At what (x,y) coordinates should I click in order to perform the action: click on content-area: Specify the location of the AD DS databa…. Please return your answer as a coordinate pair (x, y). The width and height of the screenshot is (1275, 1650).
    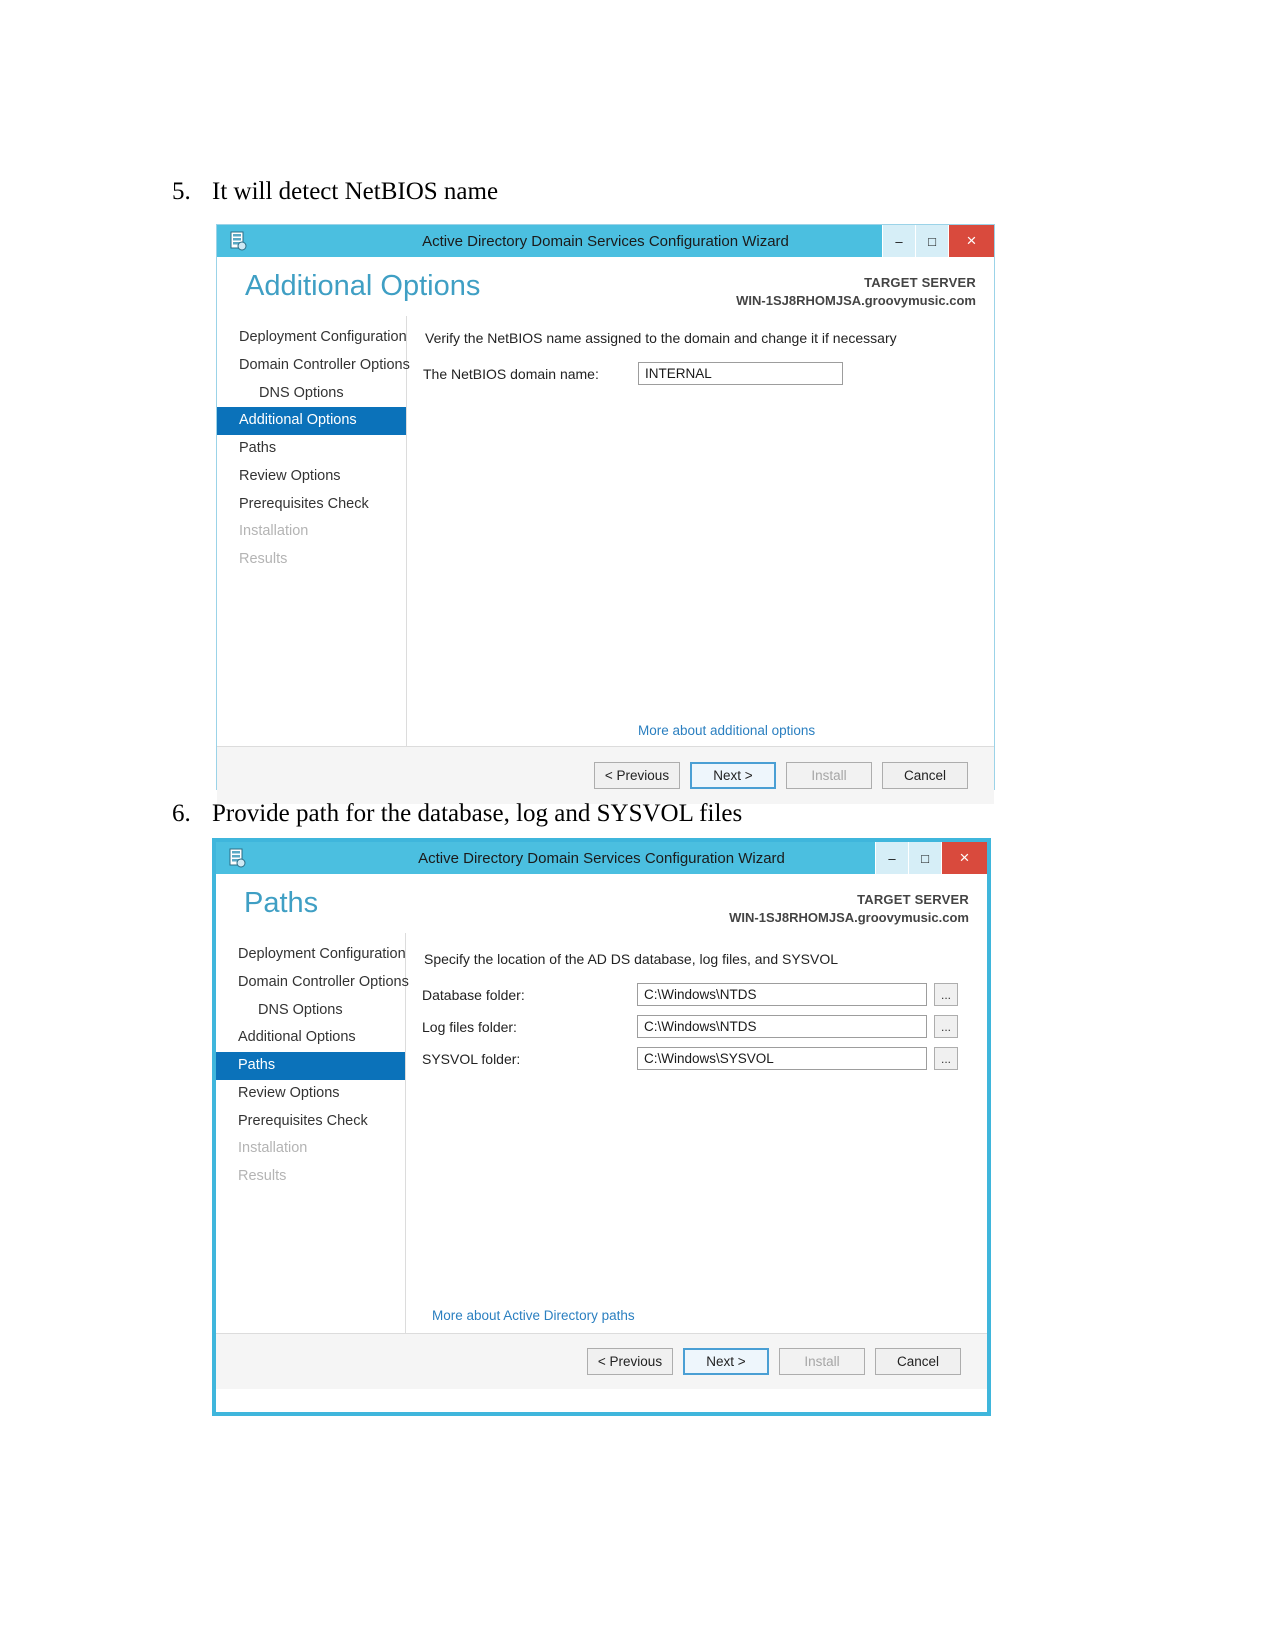
    Looking at the image, I should click on (696, 1133).